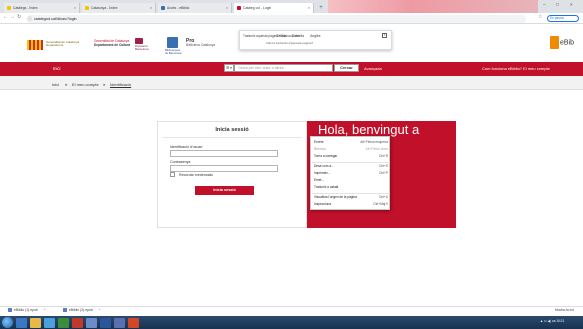 The image size is (583, 329). Describe the element at coordinates (224, 153) in the screenshot. I see `user-id-input` at that location.